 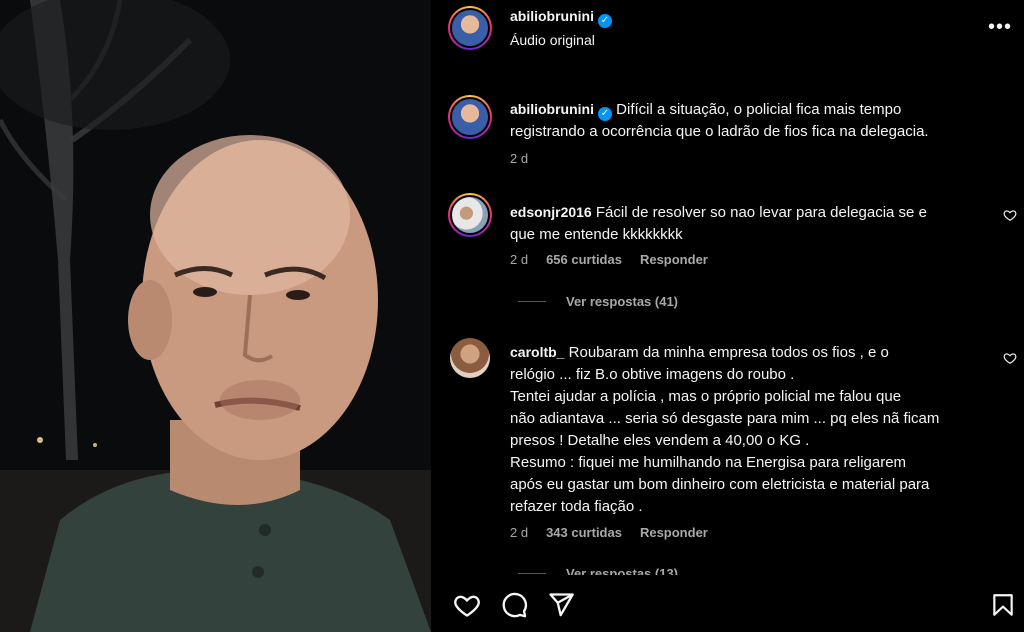 What do you see at coordinates (551, 212) in the screenshot?
I see `comment-username: edsonjr2016` at bounding box center [551, 212].